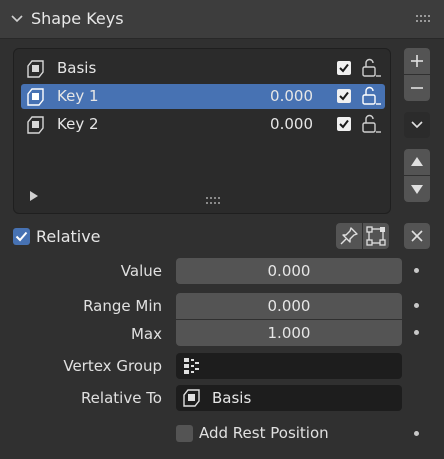  What do you see at coordinates (112, 366) in the screenshot?
I see `vertex-group-label: Vertex Group` at bounding box center [112, 366].